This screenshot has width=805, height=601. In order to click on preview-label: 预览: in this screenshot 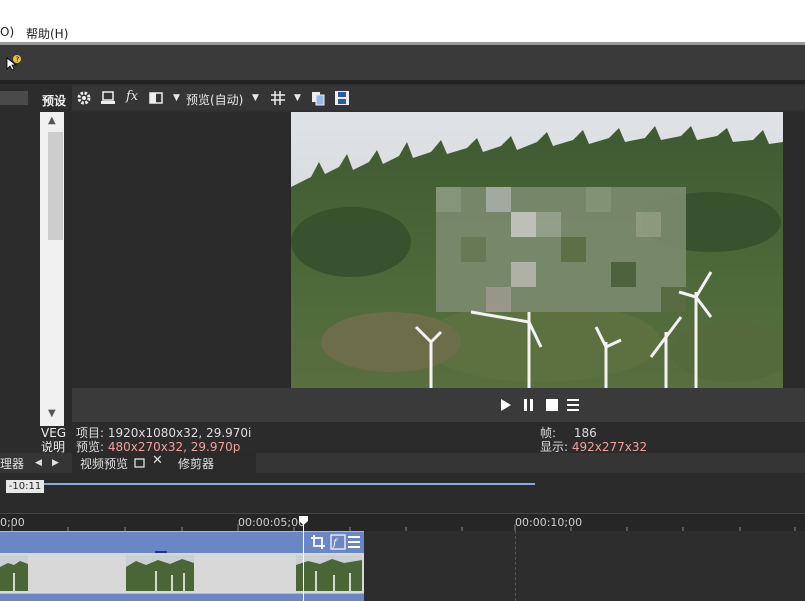, I will do `click(90, 447)`.